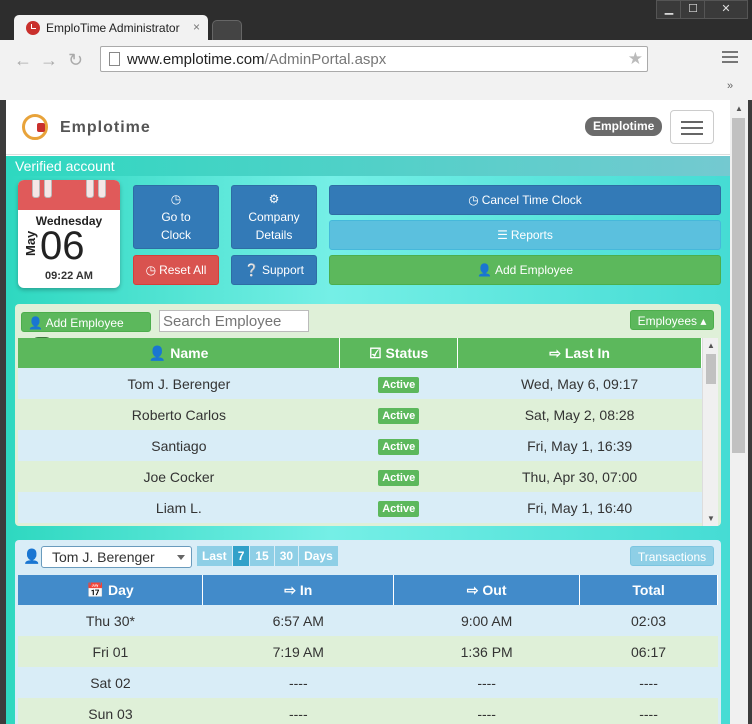  Describe the element at coordinates (669, 9) in the screenshot. I see `minimize-button: ▁` at that location.